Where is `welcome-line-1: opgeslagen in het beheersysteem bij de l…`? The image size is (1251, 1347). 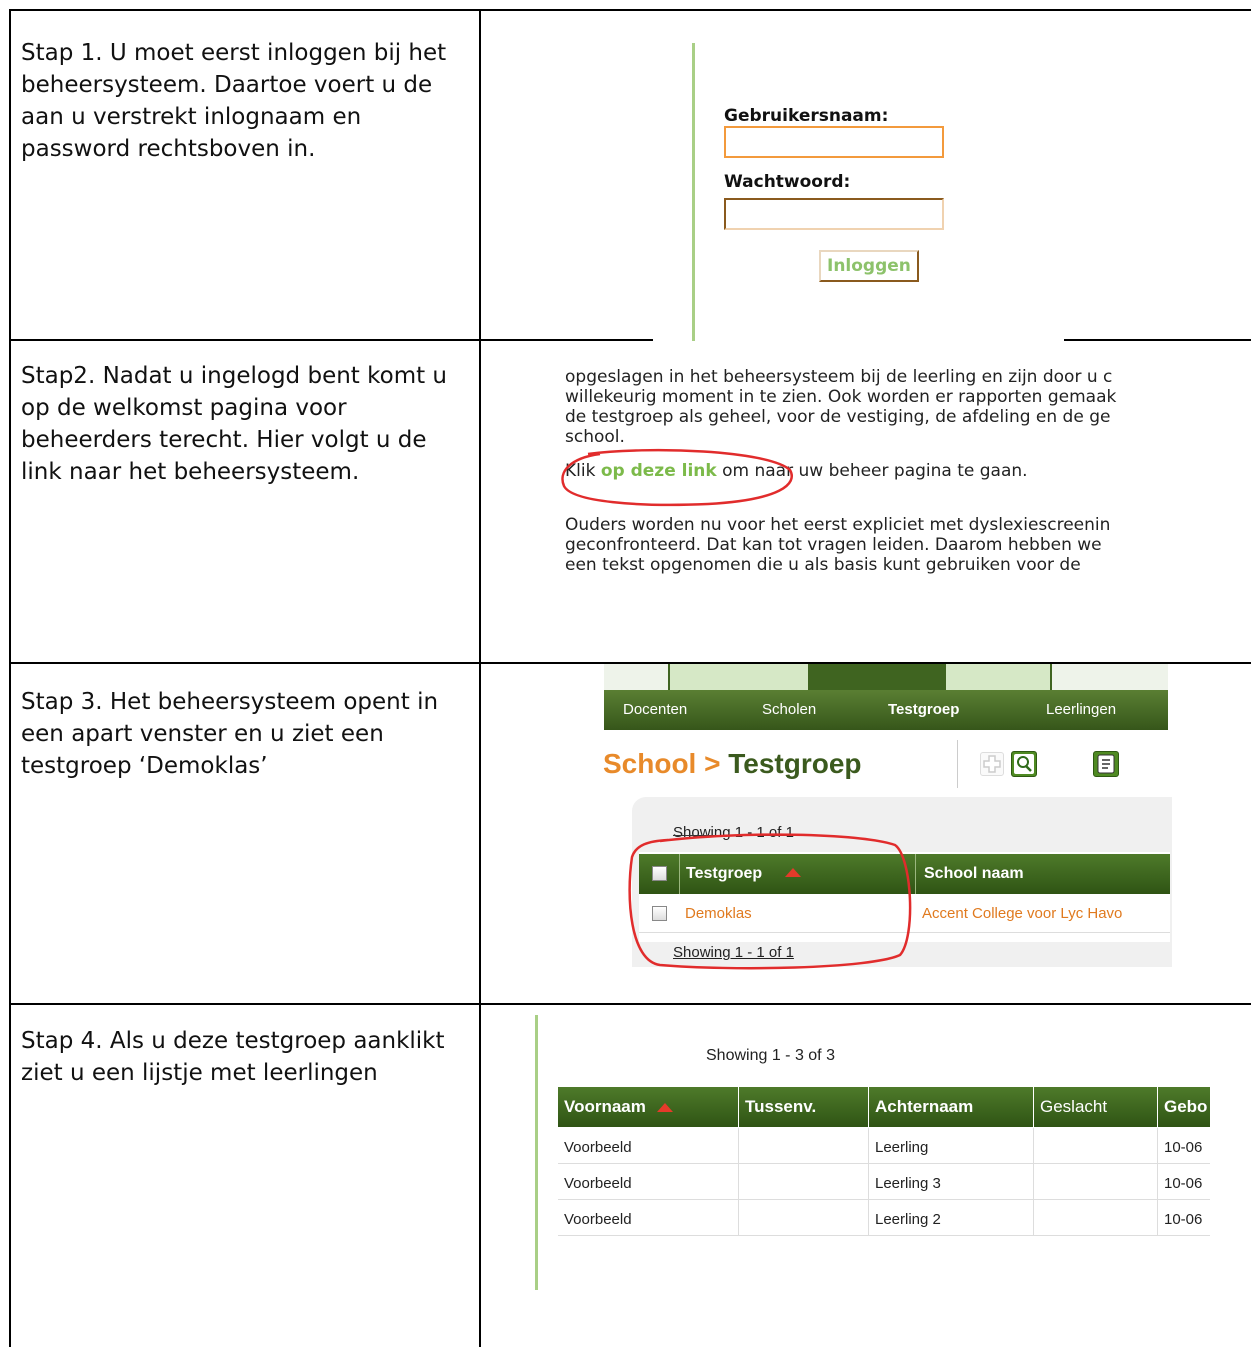
welcome-line-1: opgeslagen in het beheersysteem bij de l… is located at coordinates (839, 377).